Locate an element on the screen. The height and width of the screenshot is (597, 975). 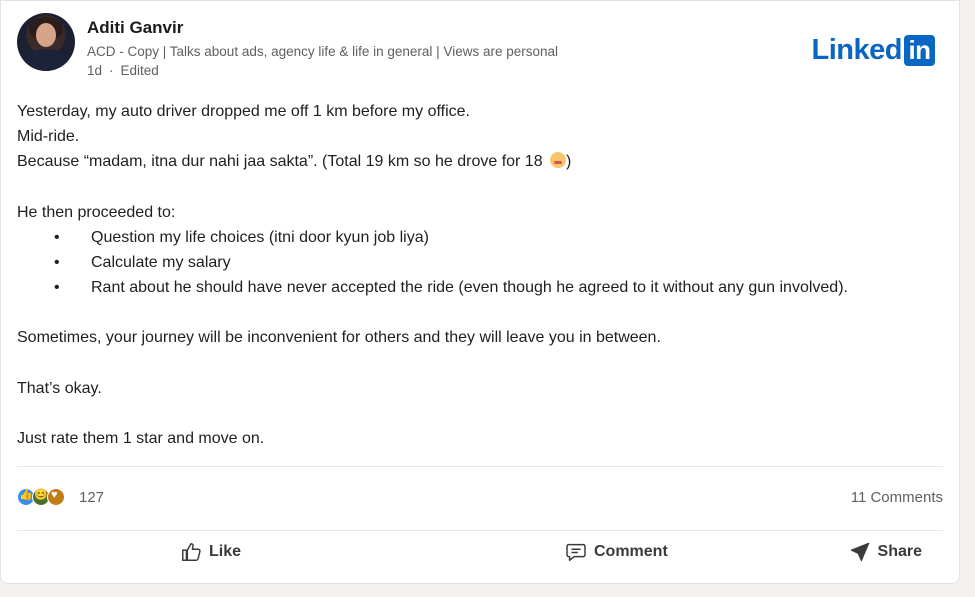
social-counts: 127 11 Comments is located at coordinates (480, 499).